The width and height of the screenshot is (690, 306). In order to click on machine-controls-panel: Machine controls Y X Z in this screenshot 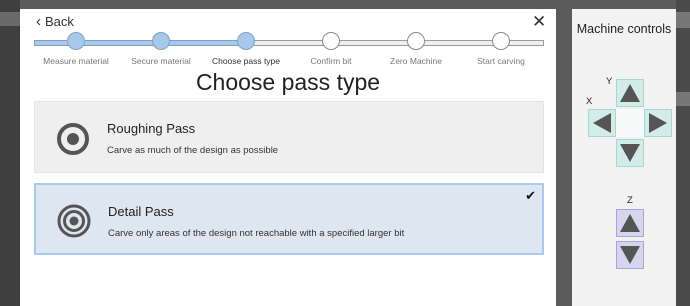, I will do `click(624, 157)`.